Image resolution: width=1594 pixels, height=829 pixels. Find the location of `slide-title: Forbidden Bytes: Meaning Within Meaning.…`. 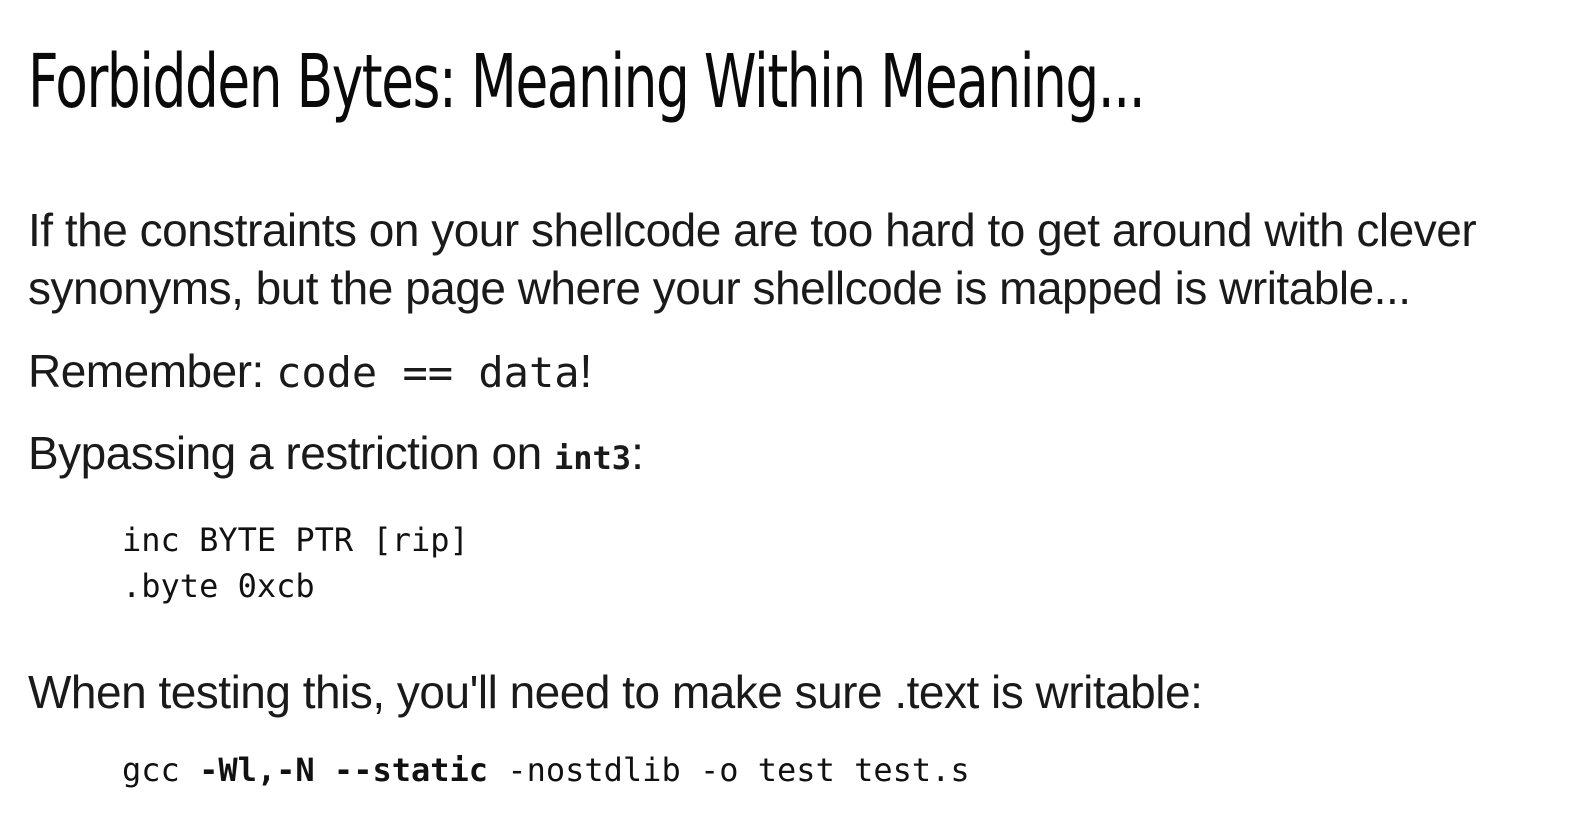

slide-title: Forbidden Bytes: Meaning Within Meaning.… is located at coordinates (587, 82).